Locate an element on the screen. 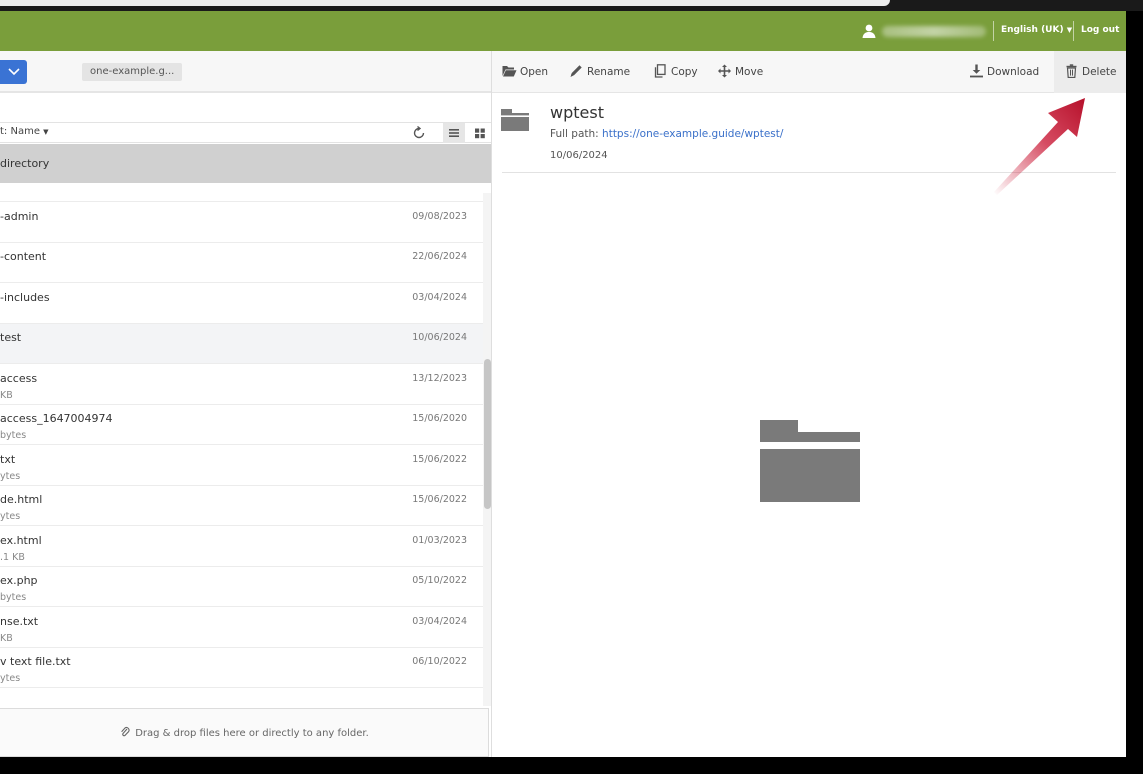  file-date: 15/06/2020 is located at coordinates (439, 418).